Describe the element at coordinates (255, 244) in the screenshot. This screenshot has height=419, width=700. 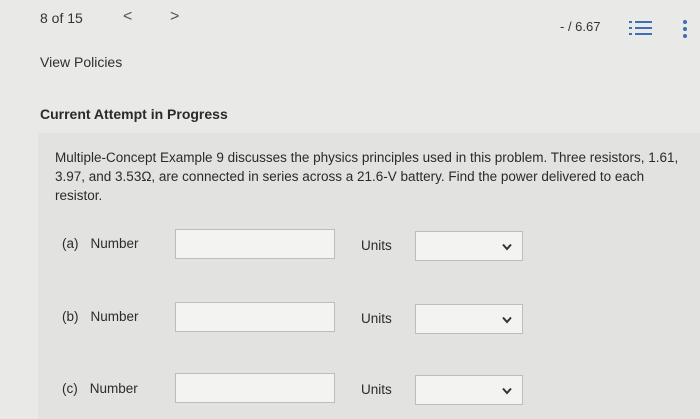
I see `part-a-number-input` at that location.